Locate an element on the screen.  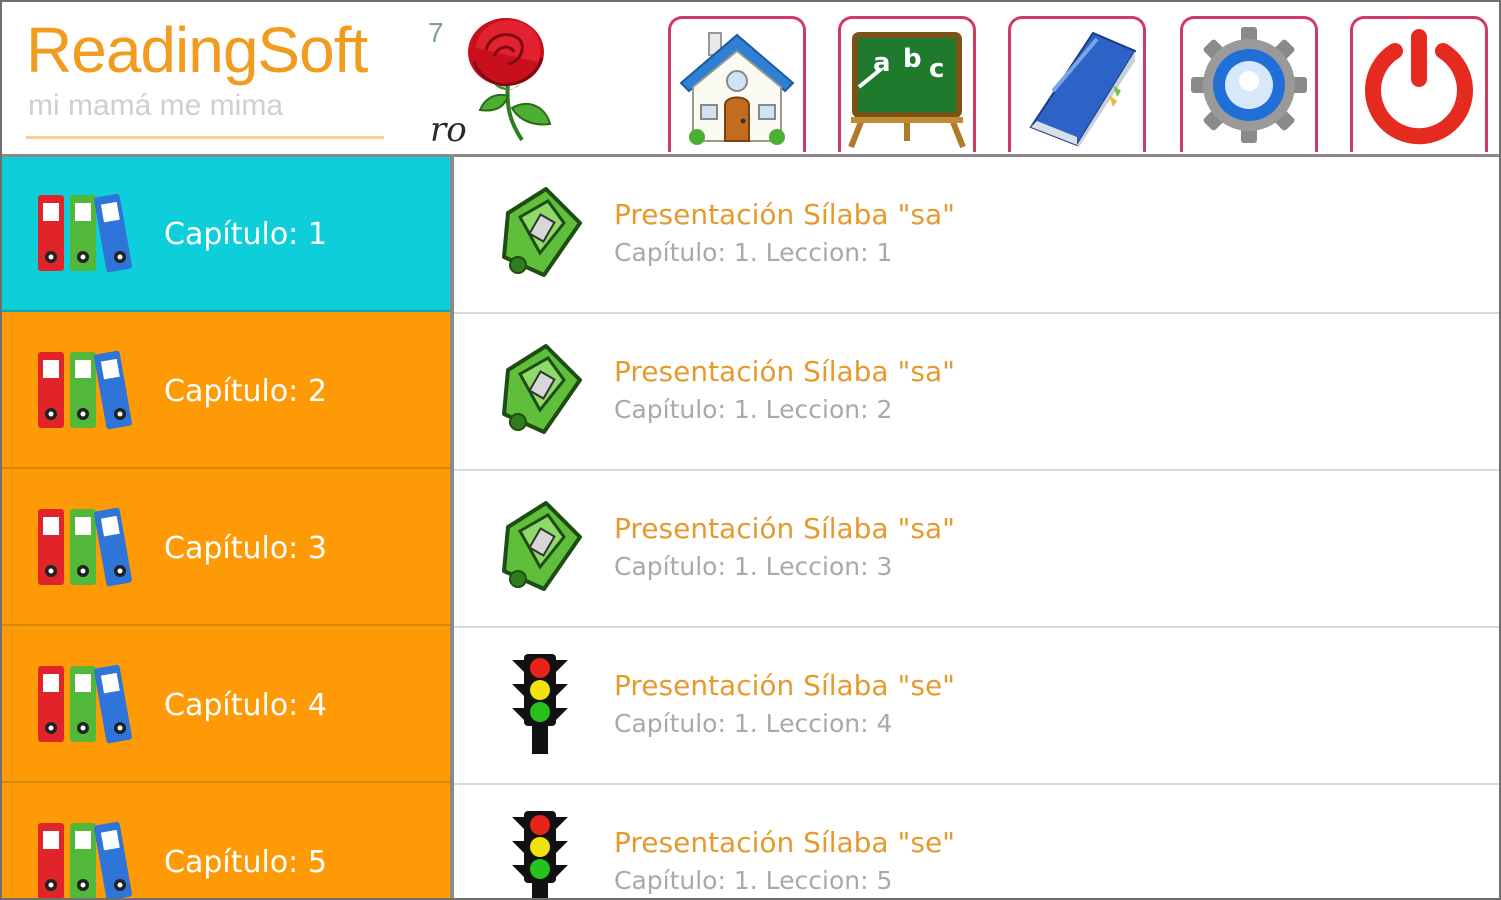
house-icon is located at coordinates (737, 88).